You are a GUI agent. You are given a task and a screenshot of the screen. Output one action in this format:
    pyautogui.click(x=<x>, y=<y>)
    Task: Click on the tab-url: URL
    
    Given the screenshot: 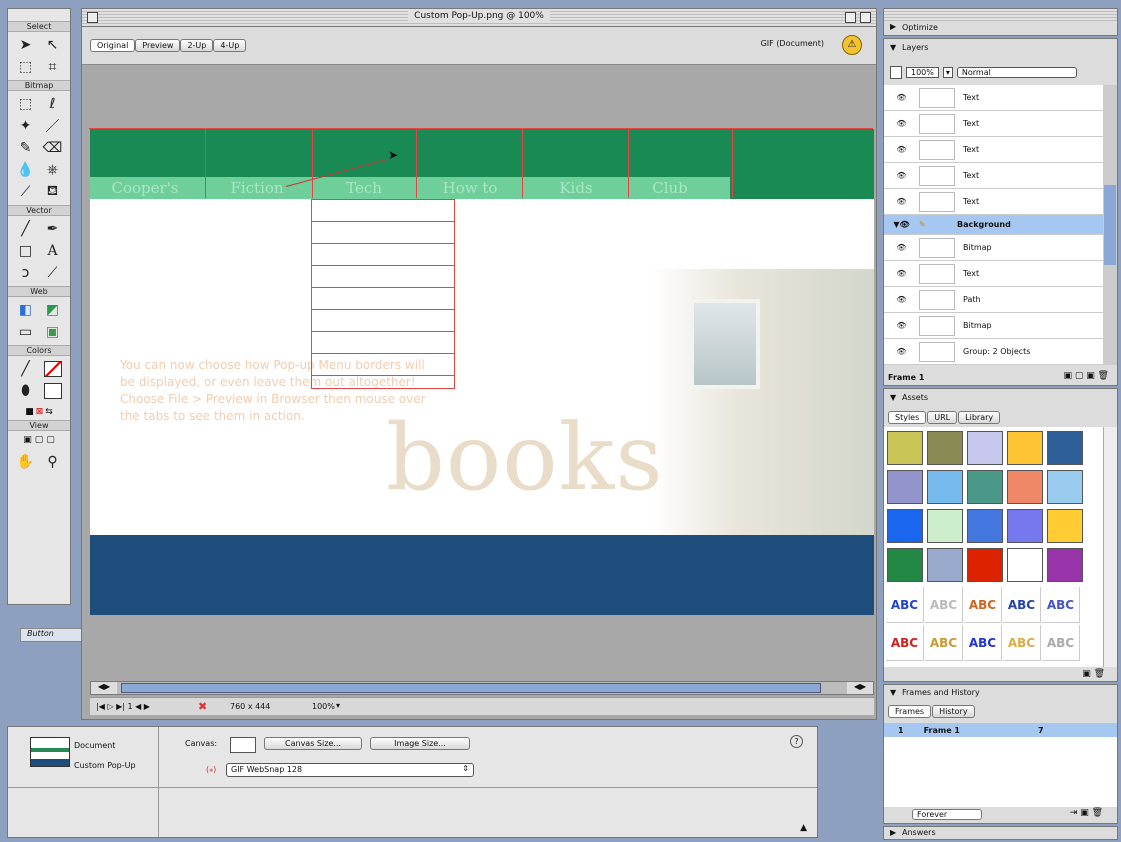 What is the action you would take?
    pyautogui.click(x=942, y=417)
    